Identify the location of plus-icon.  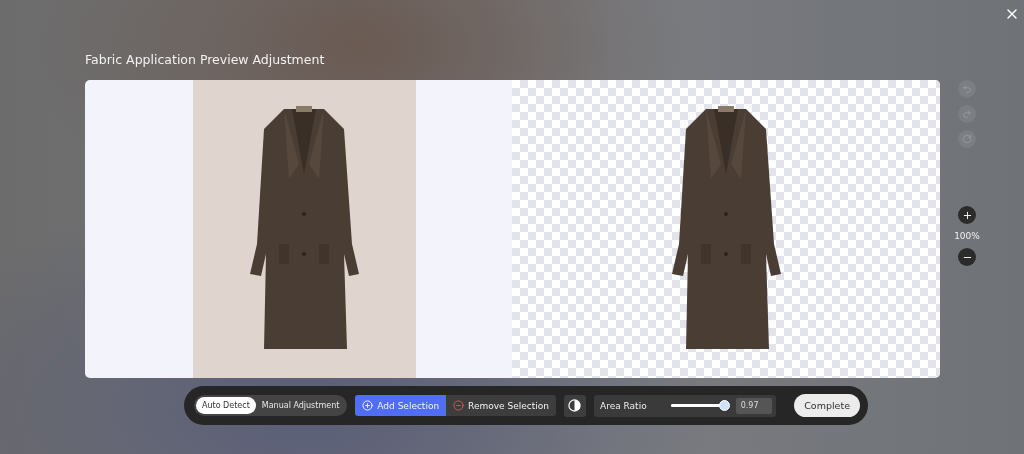
(967, 215).